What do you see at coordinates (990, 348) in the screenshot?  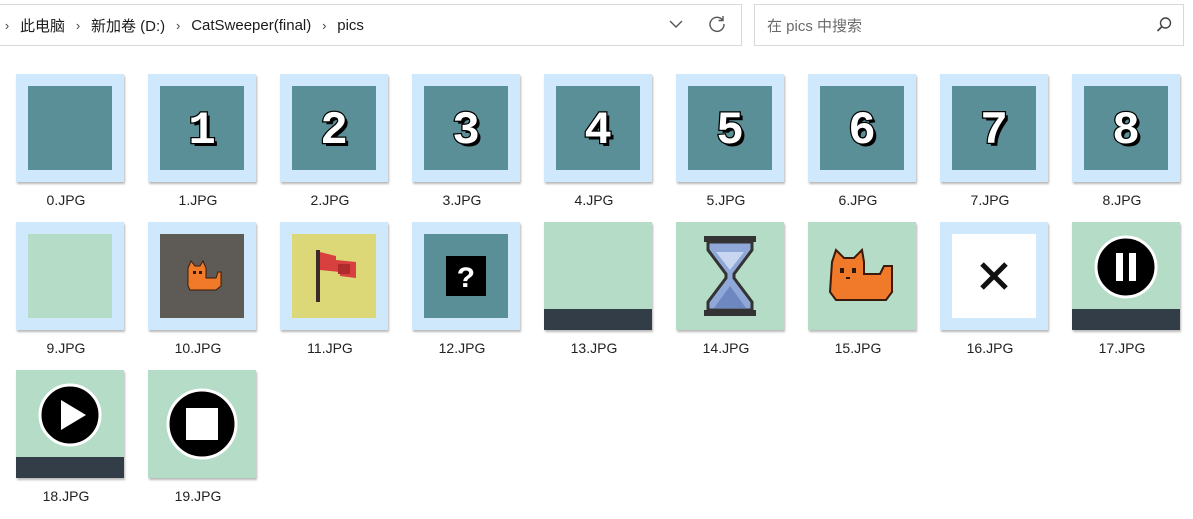 I see `file-name: 16.JPG` at bounding box center [990, 348].